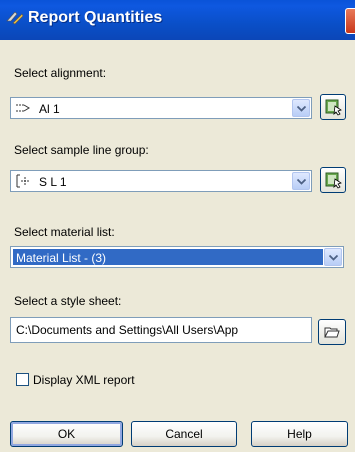 The width and height of the screenshot is (355, 452). Describe the element at coordinates (64, 232) in the screenshot. I see `material-list-label: Select material list:` at that location.